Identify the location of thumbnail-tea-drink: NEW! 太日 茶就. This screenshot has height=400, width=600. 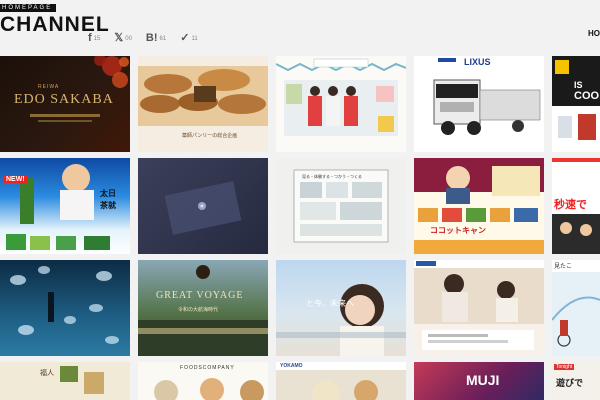
(65, 206).